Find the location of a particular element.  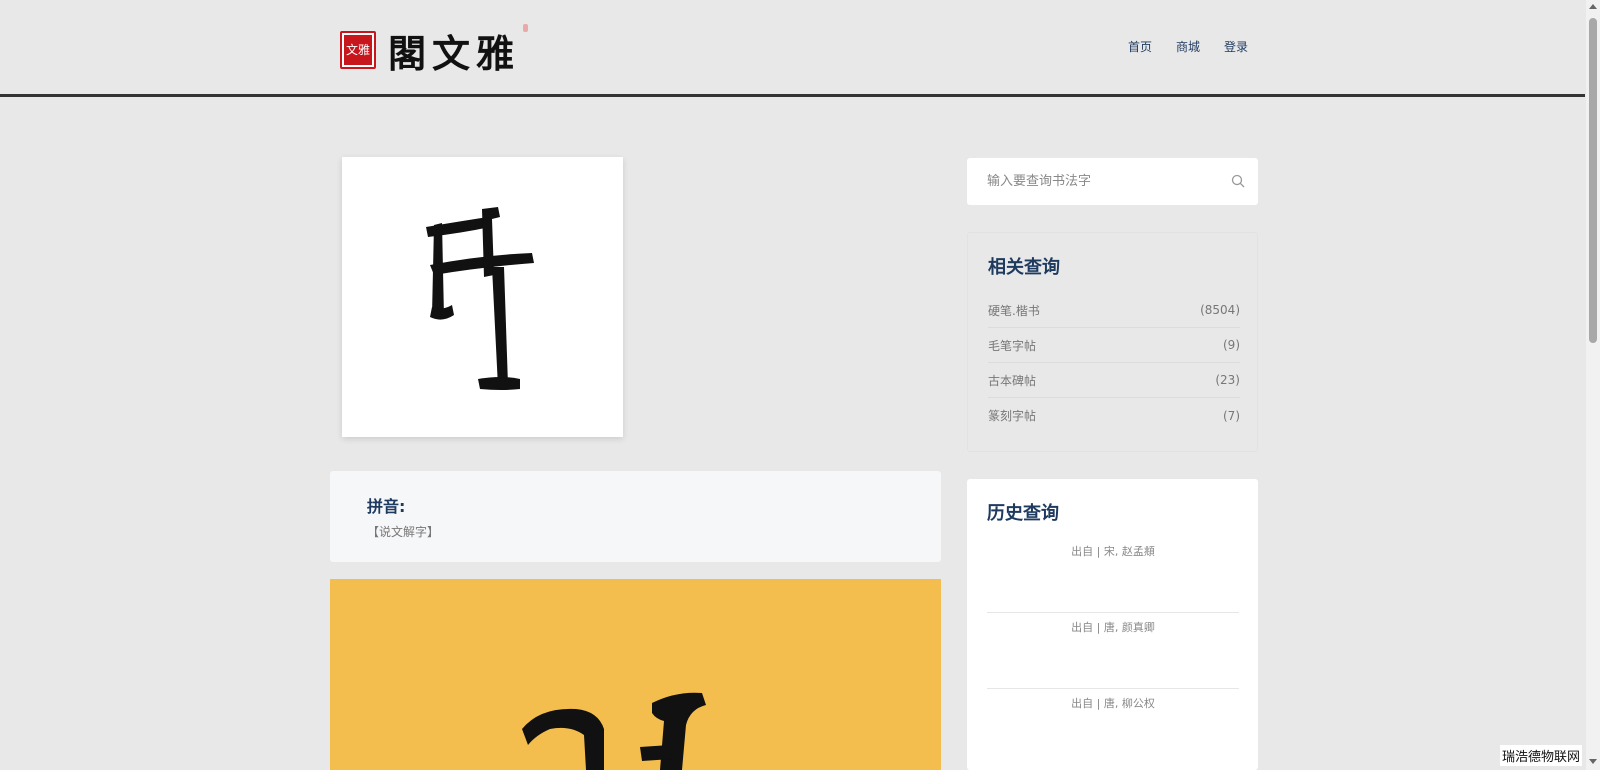

calligraphy-glyph-icon is located at coordinates (480, 298).